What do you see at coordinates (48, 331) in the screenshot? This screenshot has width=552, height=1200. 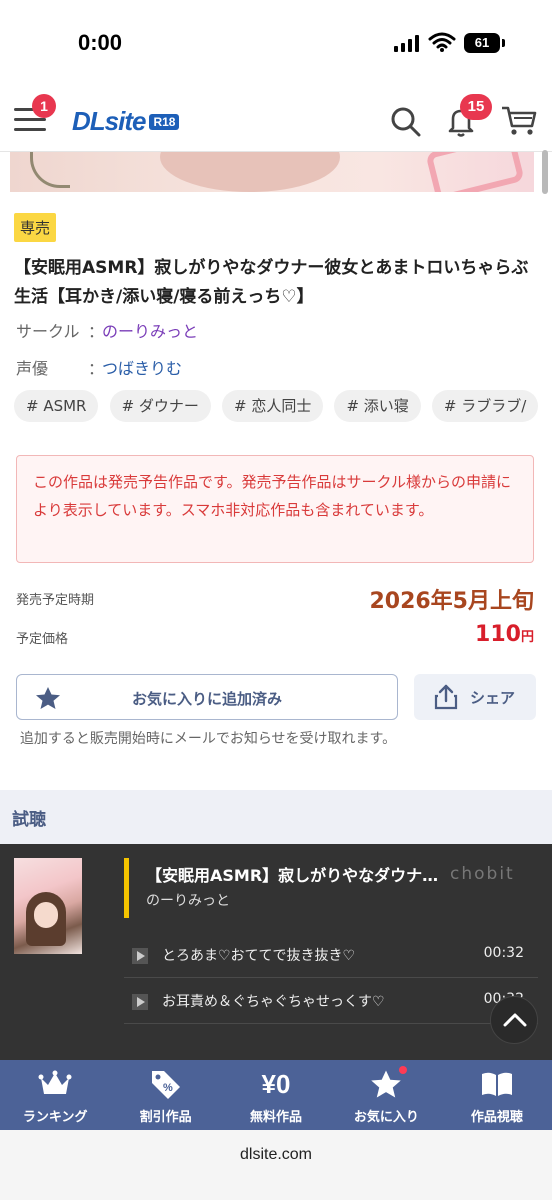 I see `circle-label: サークル` at bounding box center [48, 331].